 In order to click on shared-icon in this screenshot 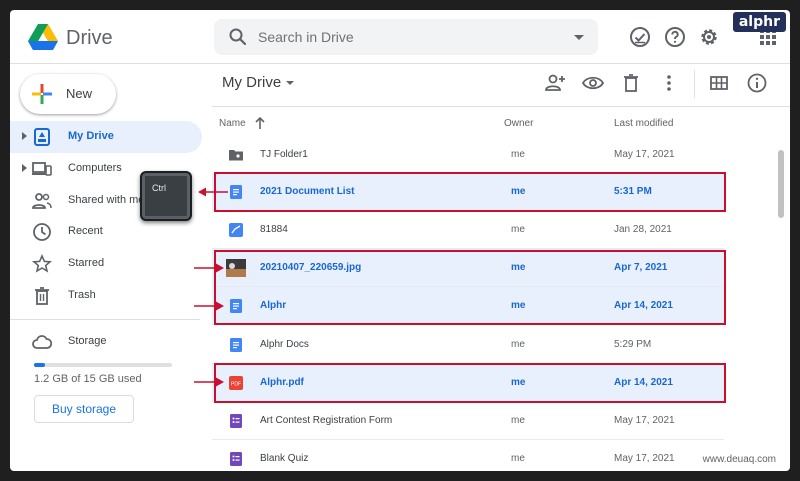, I will do `click(42, 201)`.